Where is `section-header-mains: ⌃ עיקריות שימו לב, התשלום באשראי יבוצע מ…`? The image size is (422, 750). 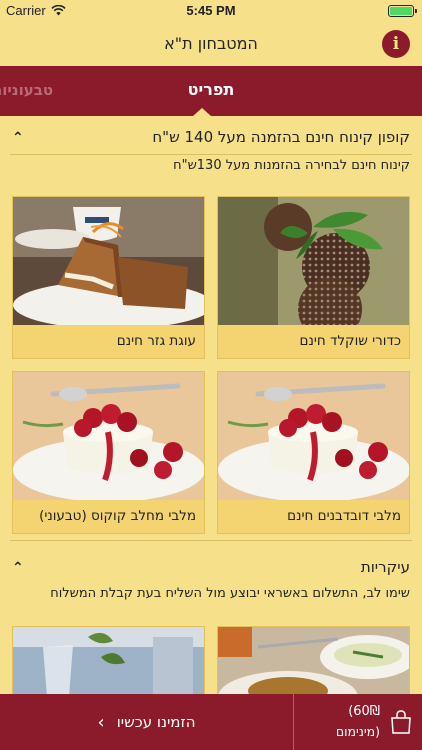 section-header-mains: ⌃ עיקריות שימו לב, התשלום באשראי יבוצע מ… is located at coordinates (211, 575).